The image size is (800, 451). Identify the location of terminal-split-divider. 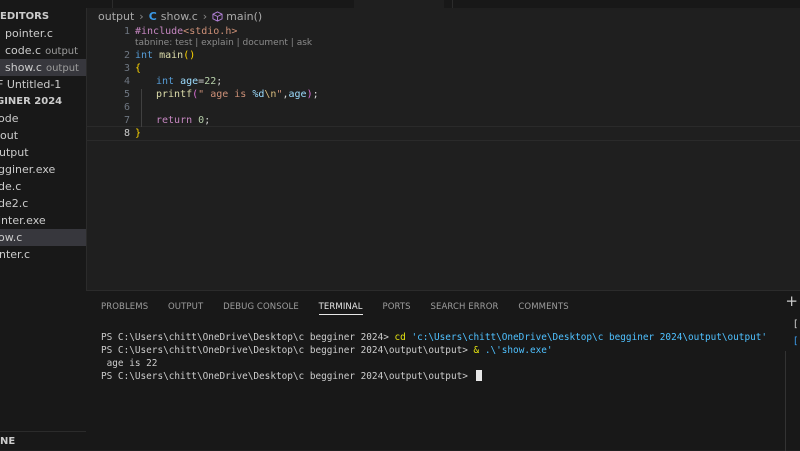
(785, 401).